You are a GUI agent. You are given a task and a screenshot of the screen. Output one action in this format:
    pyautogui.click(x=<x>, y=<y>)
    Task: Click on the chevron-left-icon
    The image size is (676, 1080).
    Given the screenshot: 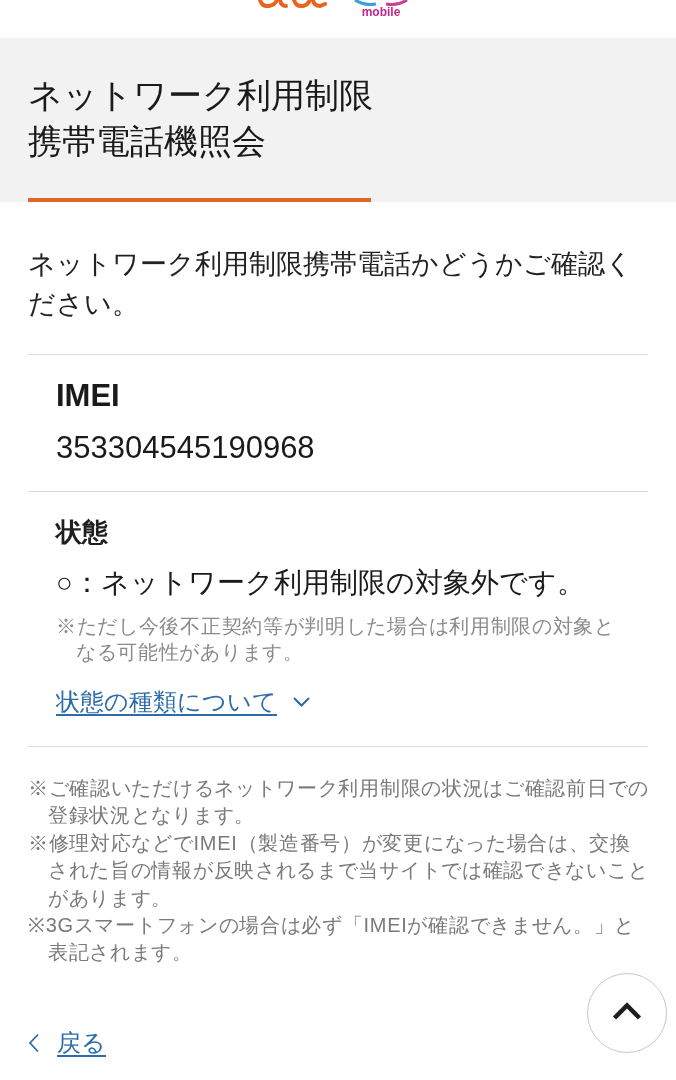 What is the action you would take?
    pyautogui.click(x=33, y=1042)
    